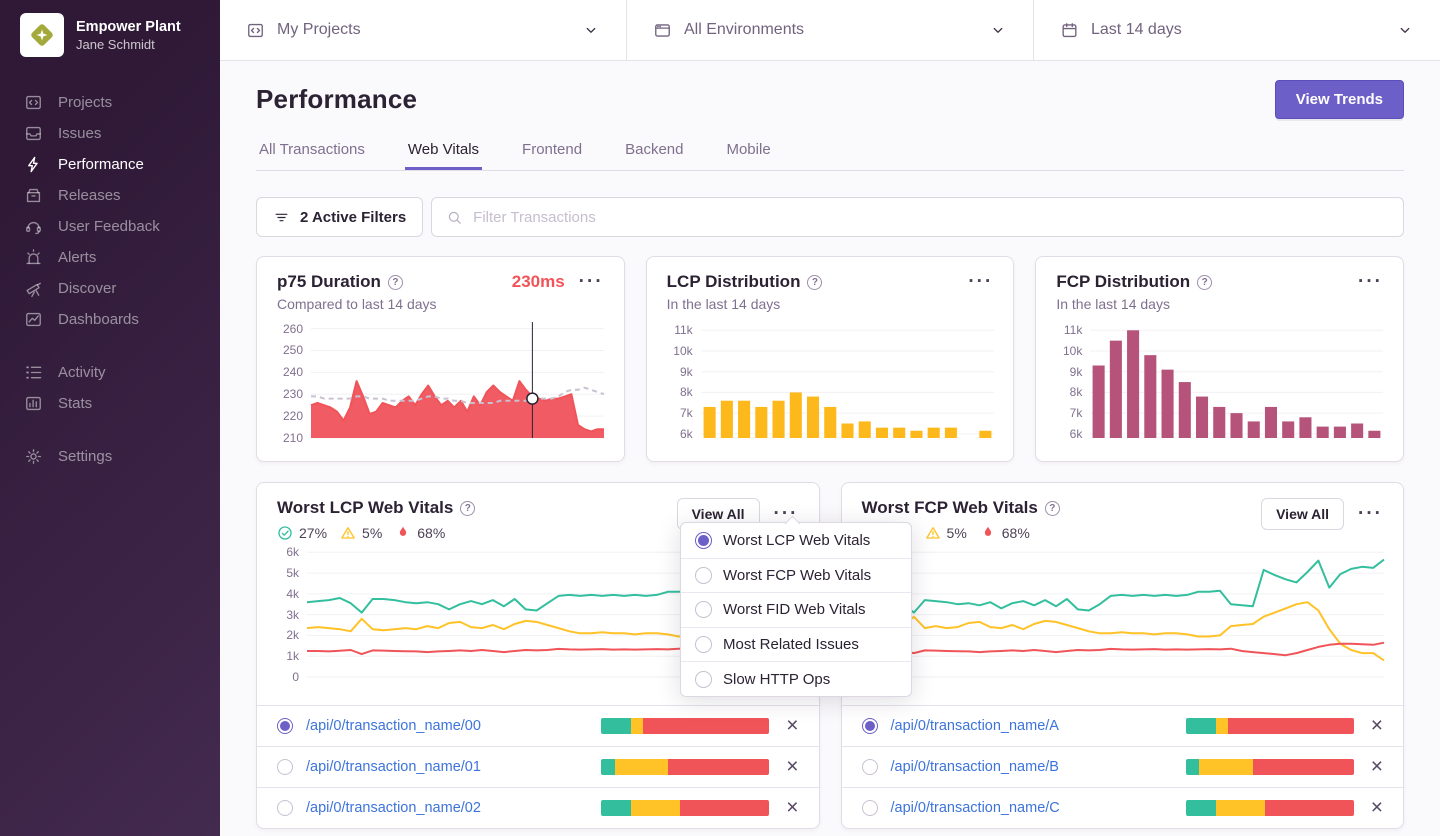  What do you see at coordinates (975, 767) in the screenshot?
I see `transaction-link: /api/0/transaction_name/B` at bounding box center [975, 767].